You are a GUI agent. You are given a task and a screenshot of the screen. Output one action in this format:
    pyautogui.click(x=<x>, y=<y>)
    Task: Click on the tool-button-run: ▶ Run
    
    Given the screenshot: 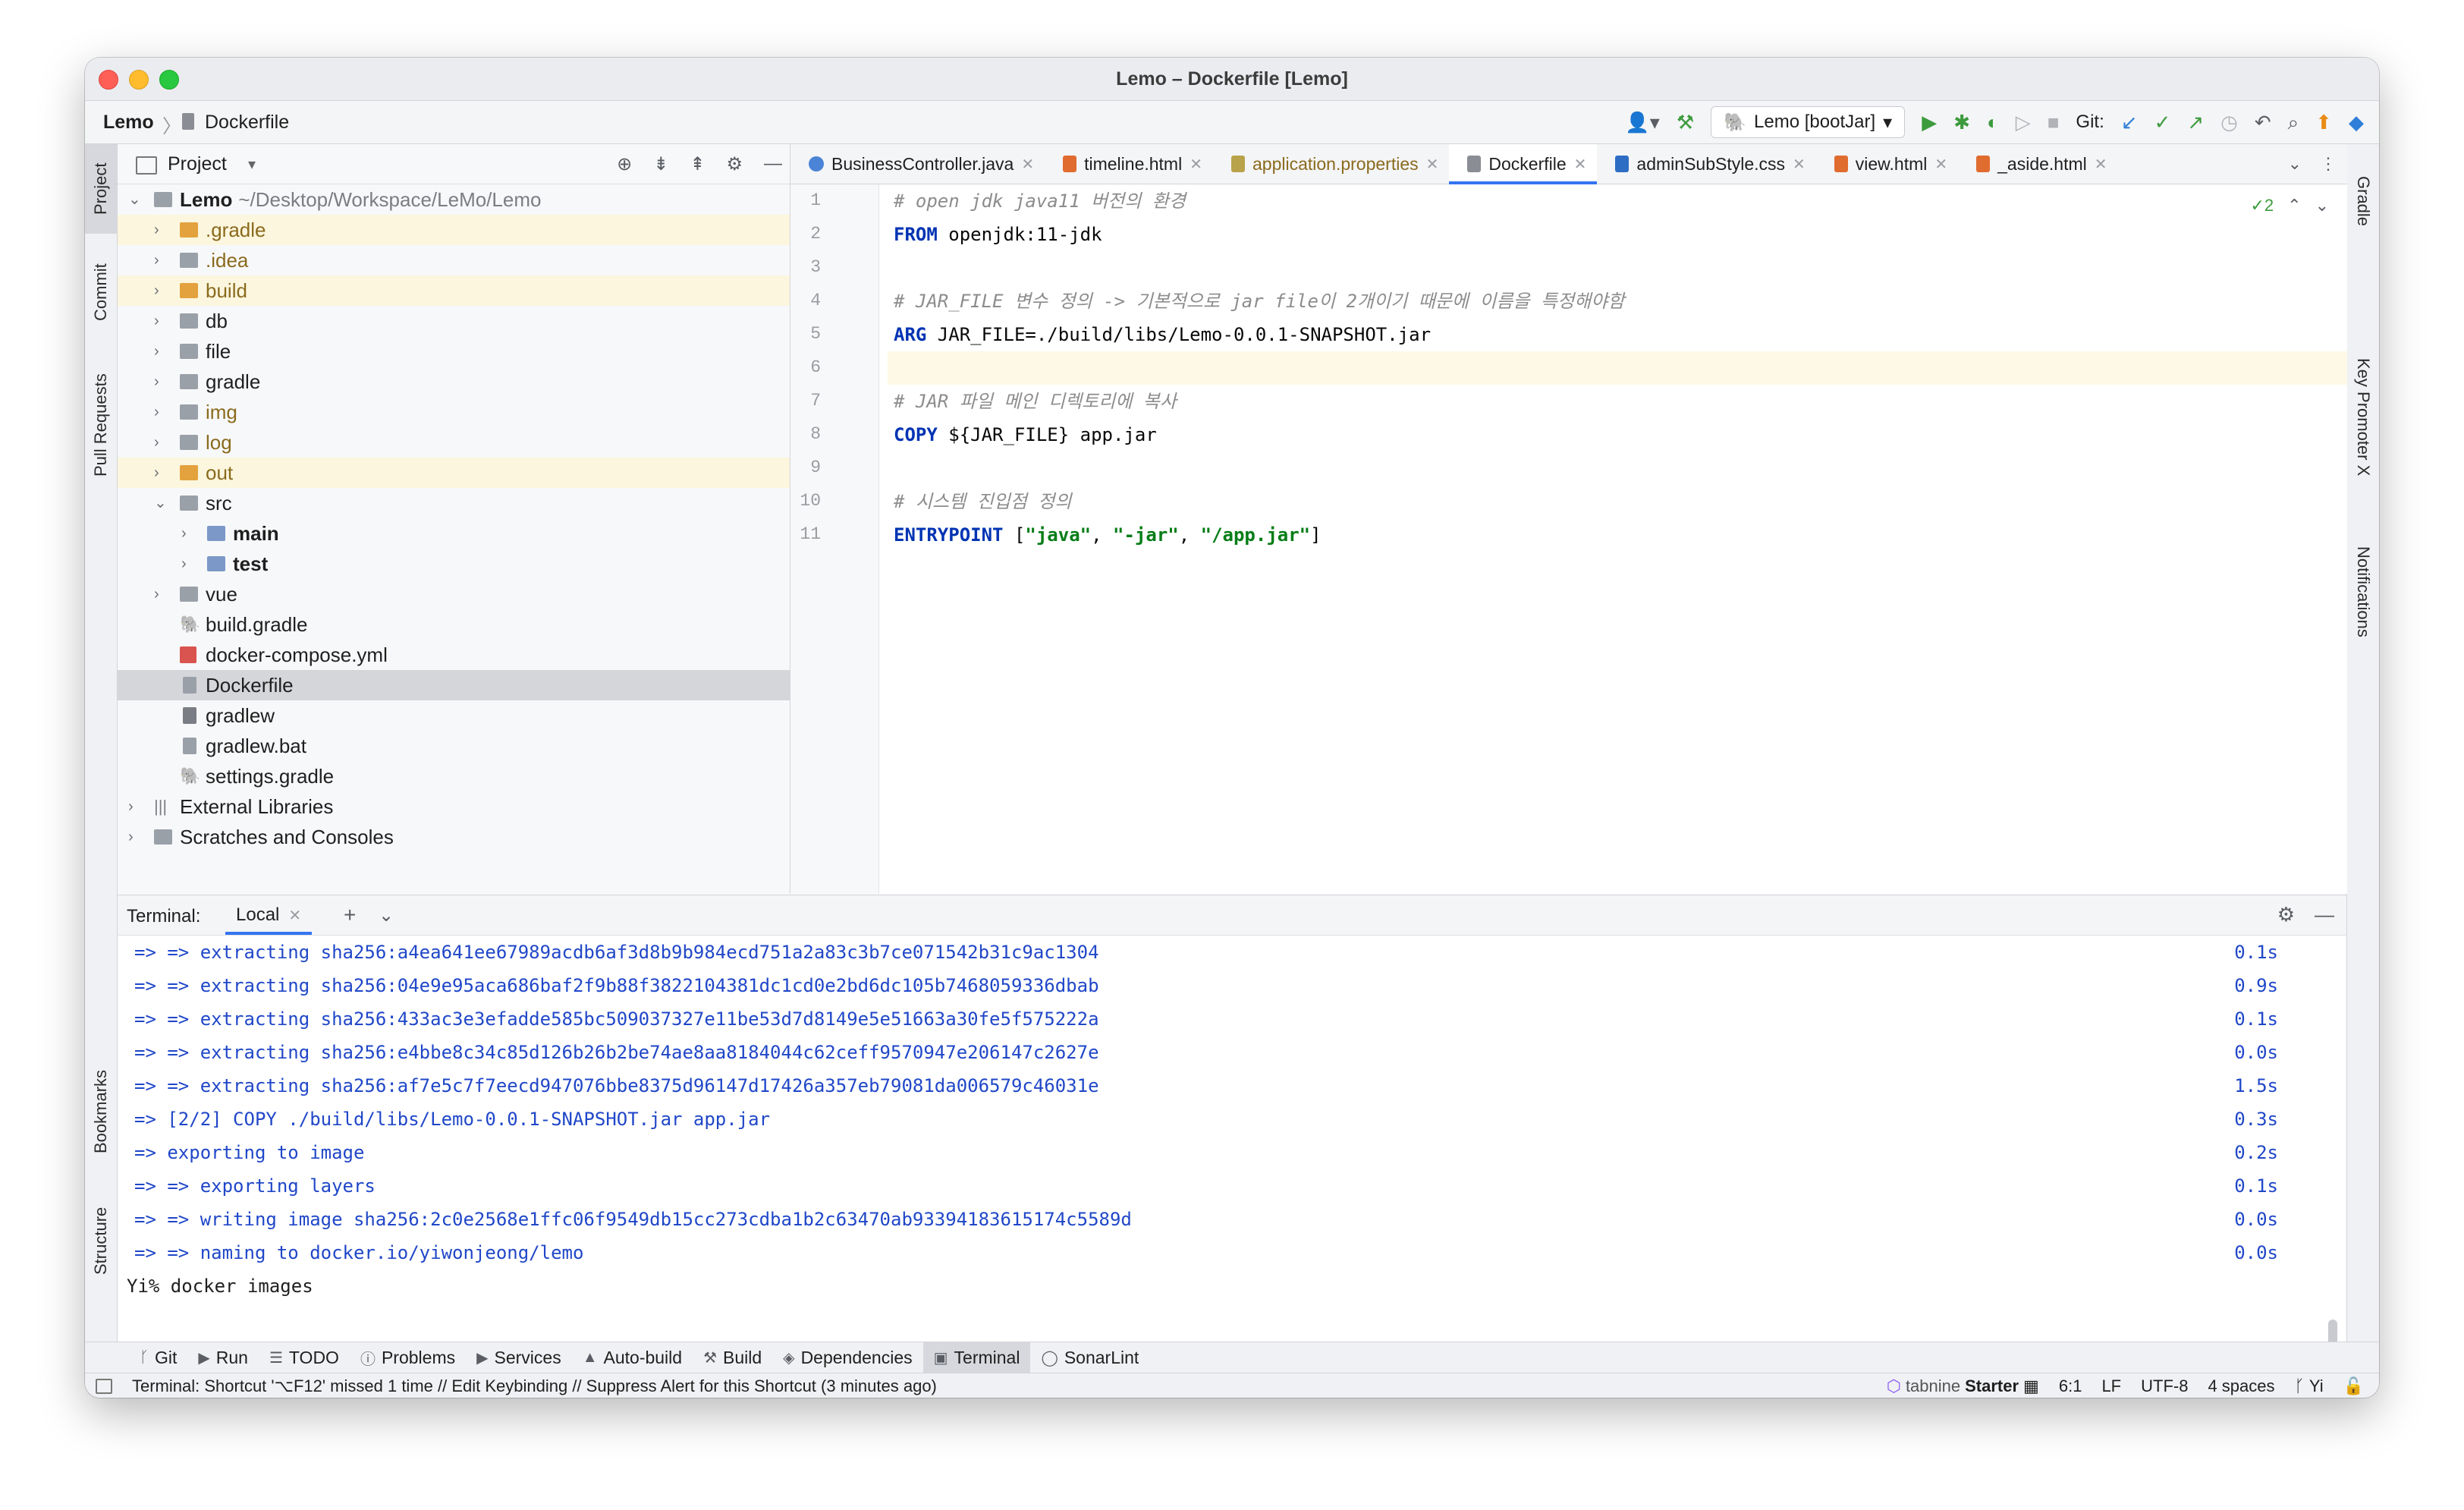 What is the action you would take?
    pyautogui.click(x=223, y=1357)
    